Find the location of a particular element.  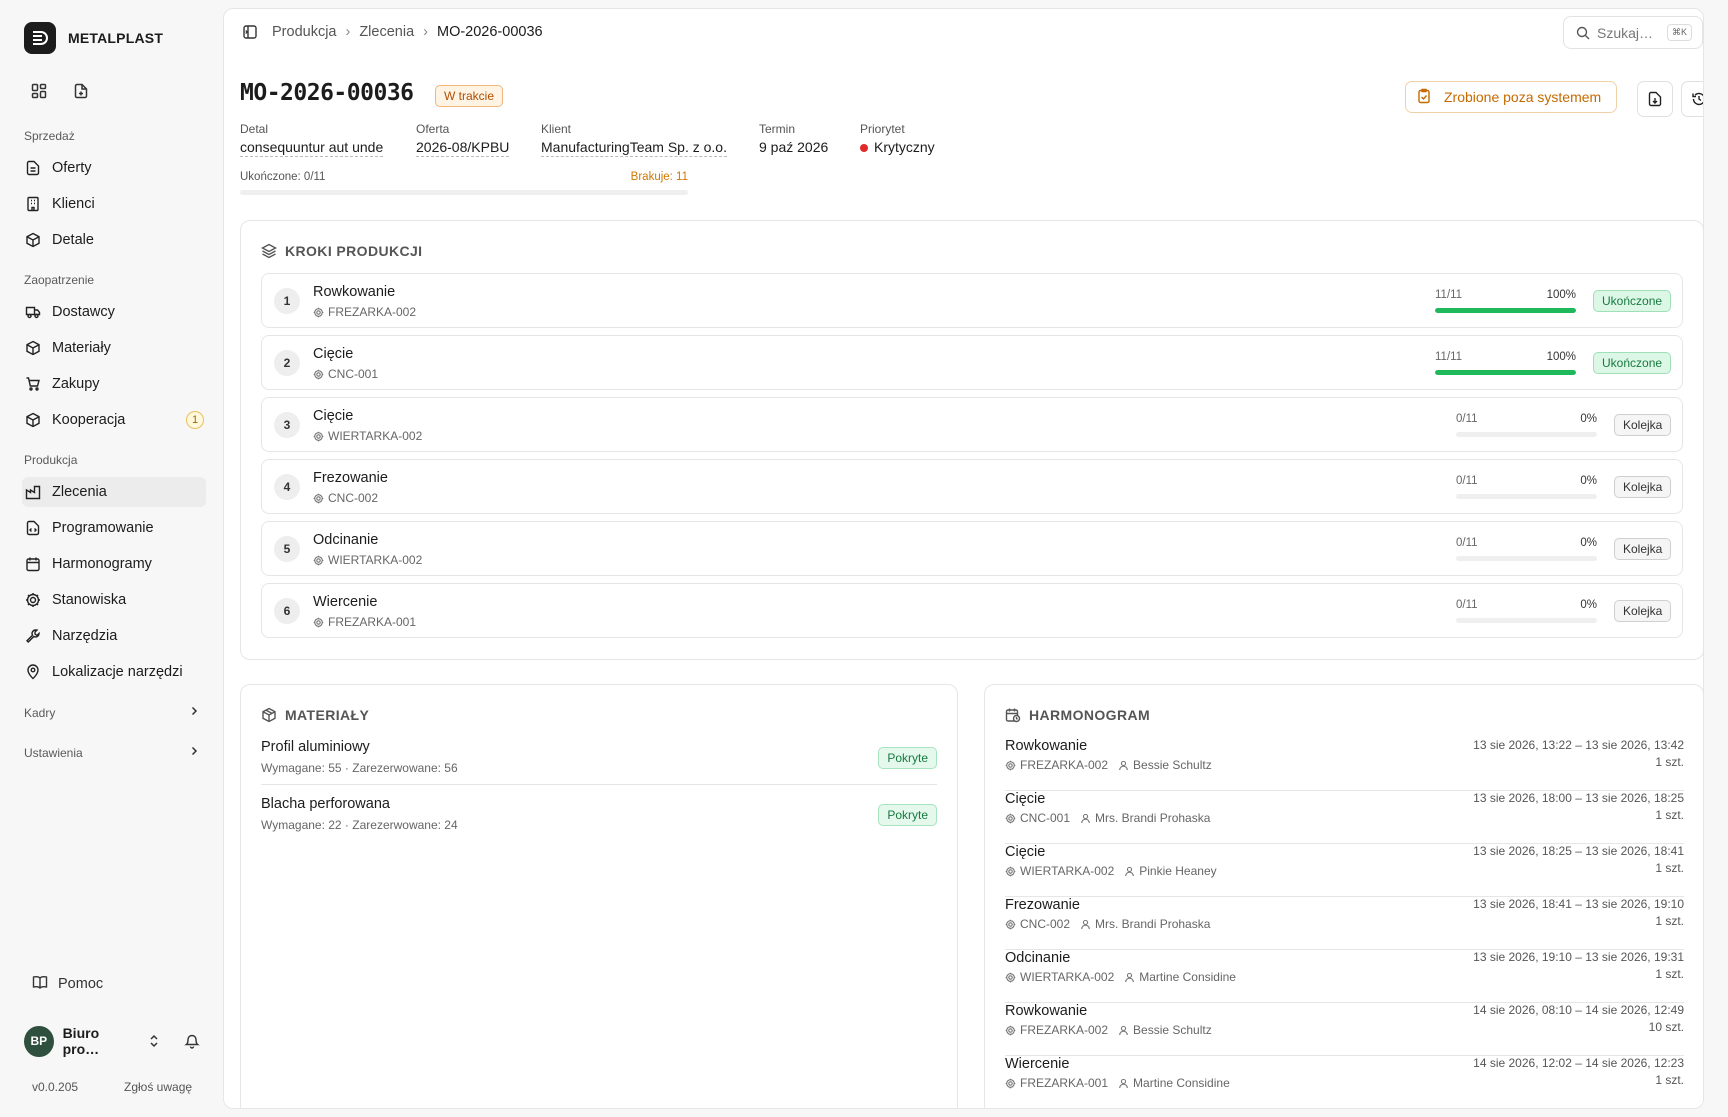

step-number: 2 is located at coordinates (287, 363).